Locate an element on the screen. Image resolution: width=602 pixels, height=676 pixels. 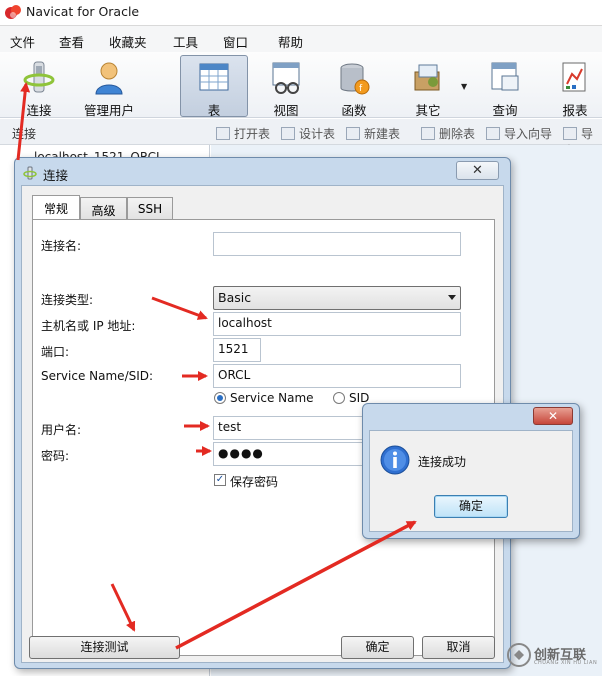
other-objects-icon is located at coordinates (427, 77).